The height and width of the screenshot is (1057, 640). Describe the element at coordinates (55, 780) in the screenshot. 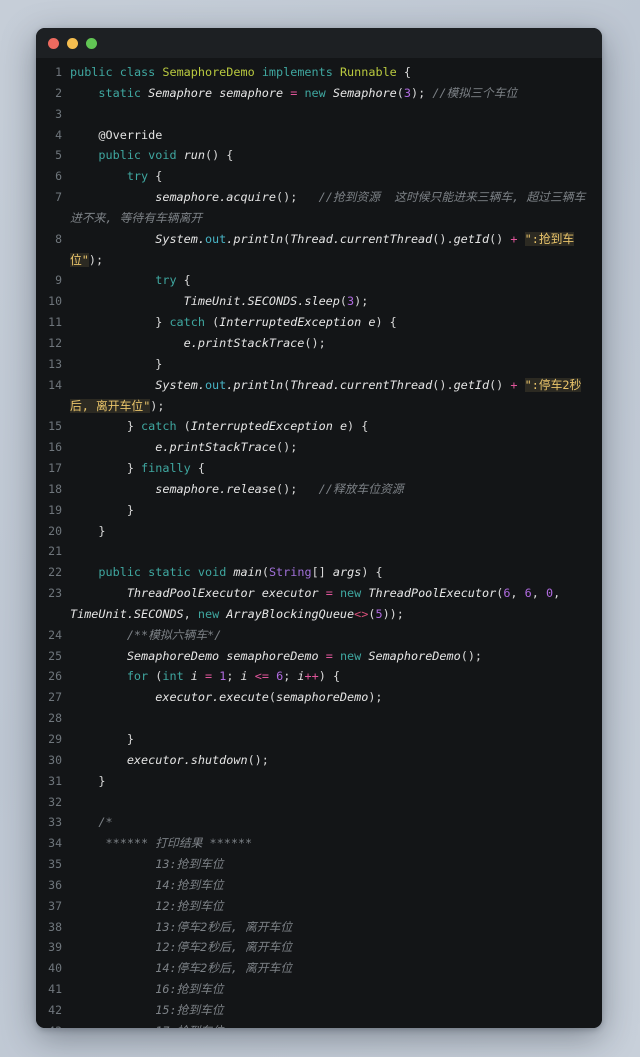

I see `line-number: 31` at that location.